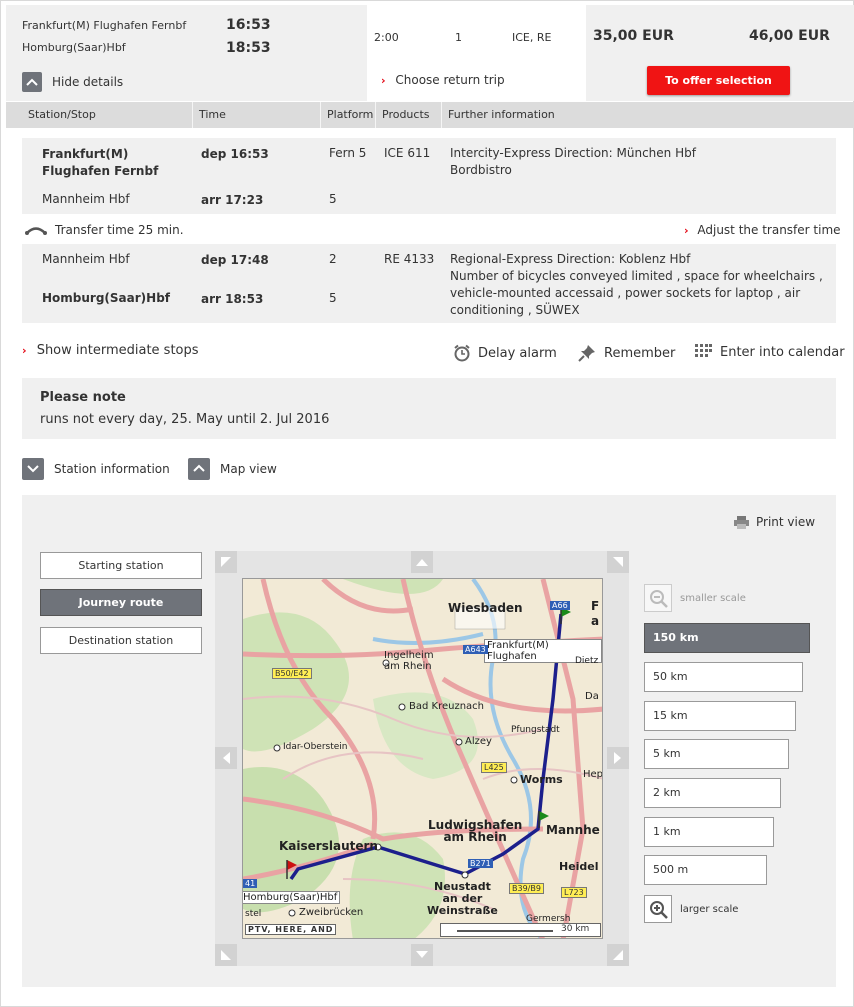 The height and width of the screenshot is (1007, 854). I want to click on show-intermediate-stops-link: › Show intermediate stops, so click(110, 350).